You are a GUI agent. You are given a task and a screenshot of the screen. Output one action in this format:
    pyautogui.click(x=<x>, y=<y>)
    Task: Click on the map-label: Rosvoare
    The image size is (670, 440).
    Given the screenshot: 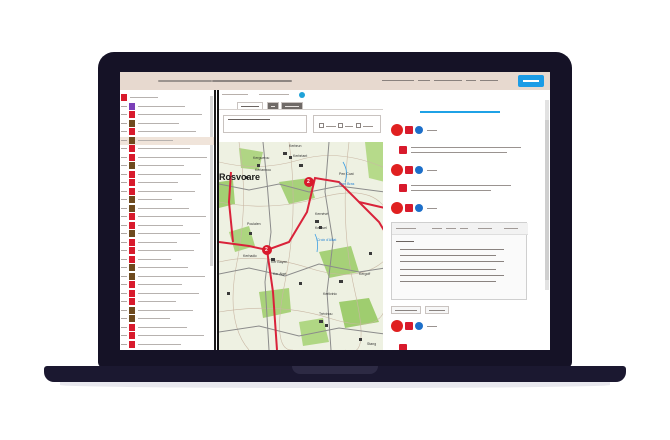 What is the action you would take?
    pyautogui.click(x=240, y=177)
    